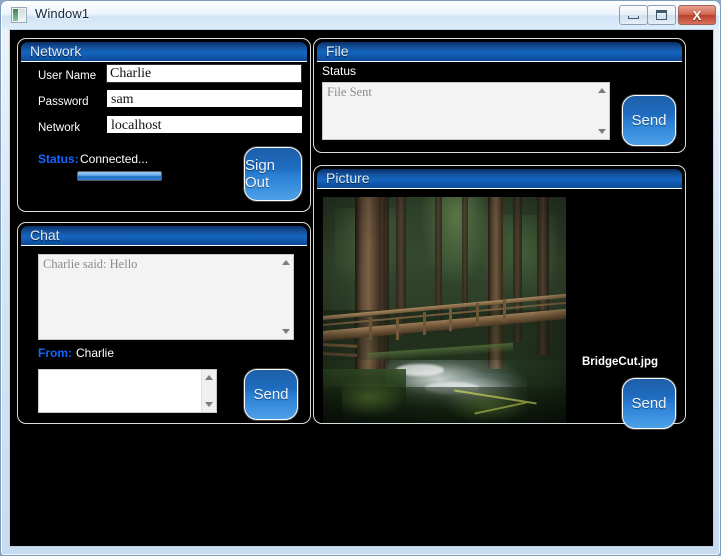 This screenshot has width=721, height=556. What do you see at coordinates (63, 102) in the screenshot?
I see `password-label: Password` at bounding box center [63, 102].